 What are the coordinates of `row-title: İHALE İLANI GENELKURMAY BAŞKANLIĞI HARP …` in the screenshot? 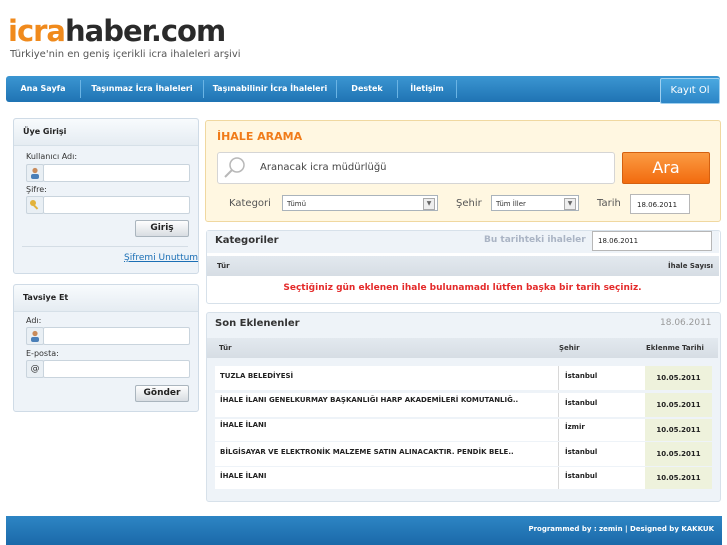 It's located at (369, 400).